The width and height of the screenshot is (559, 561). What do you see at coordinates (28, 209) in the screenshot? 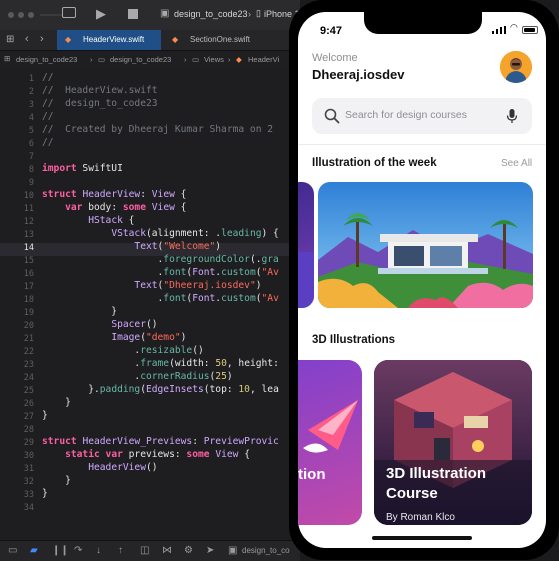
I see `line-number: 11` at bounding box center [28, 209].